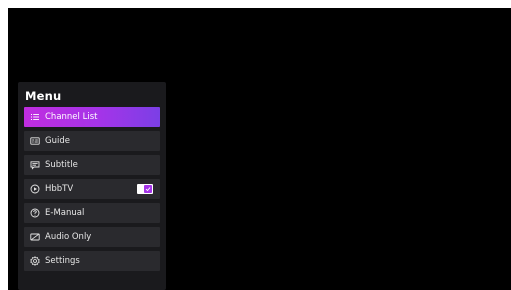 Image resolution: width=511 pixels, height=290 pixels. Describe the element at coordinates (35, 117) in the screenshot. I see `list-icon` at that location.